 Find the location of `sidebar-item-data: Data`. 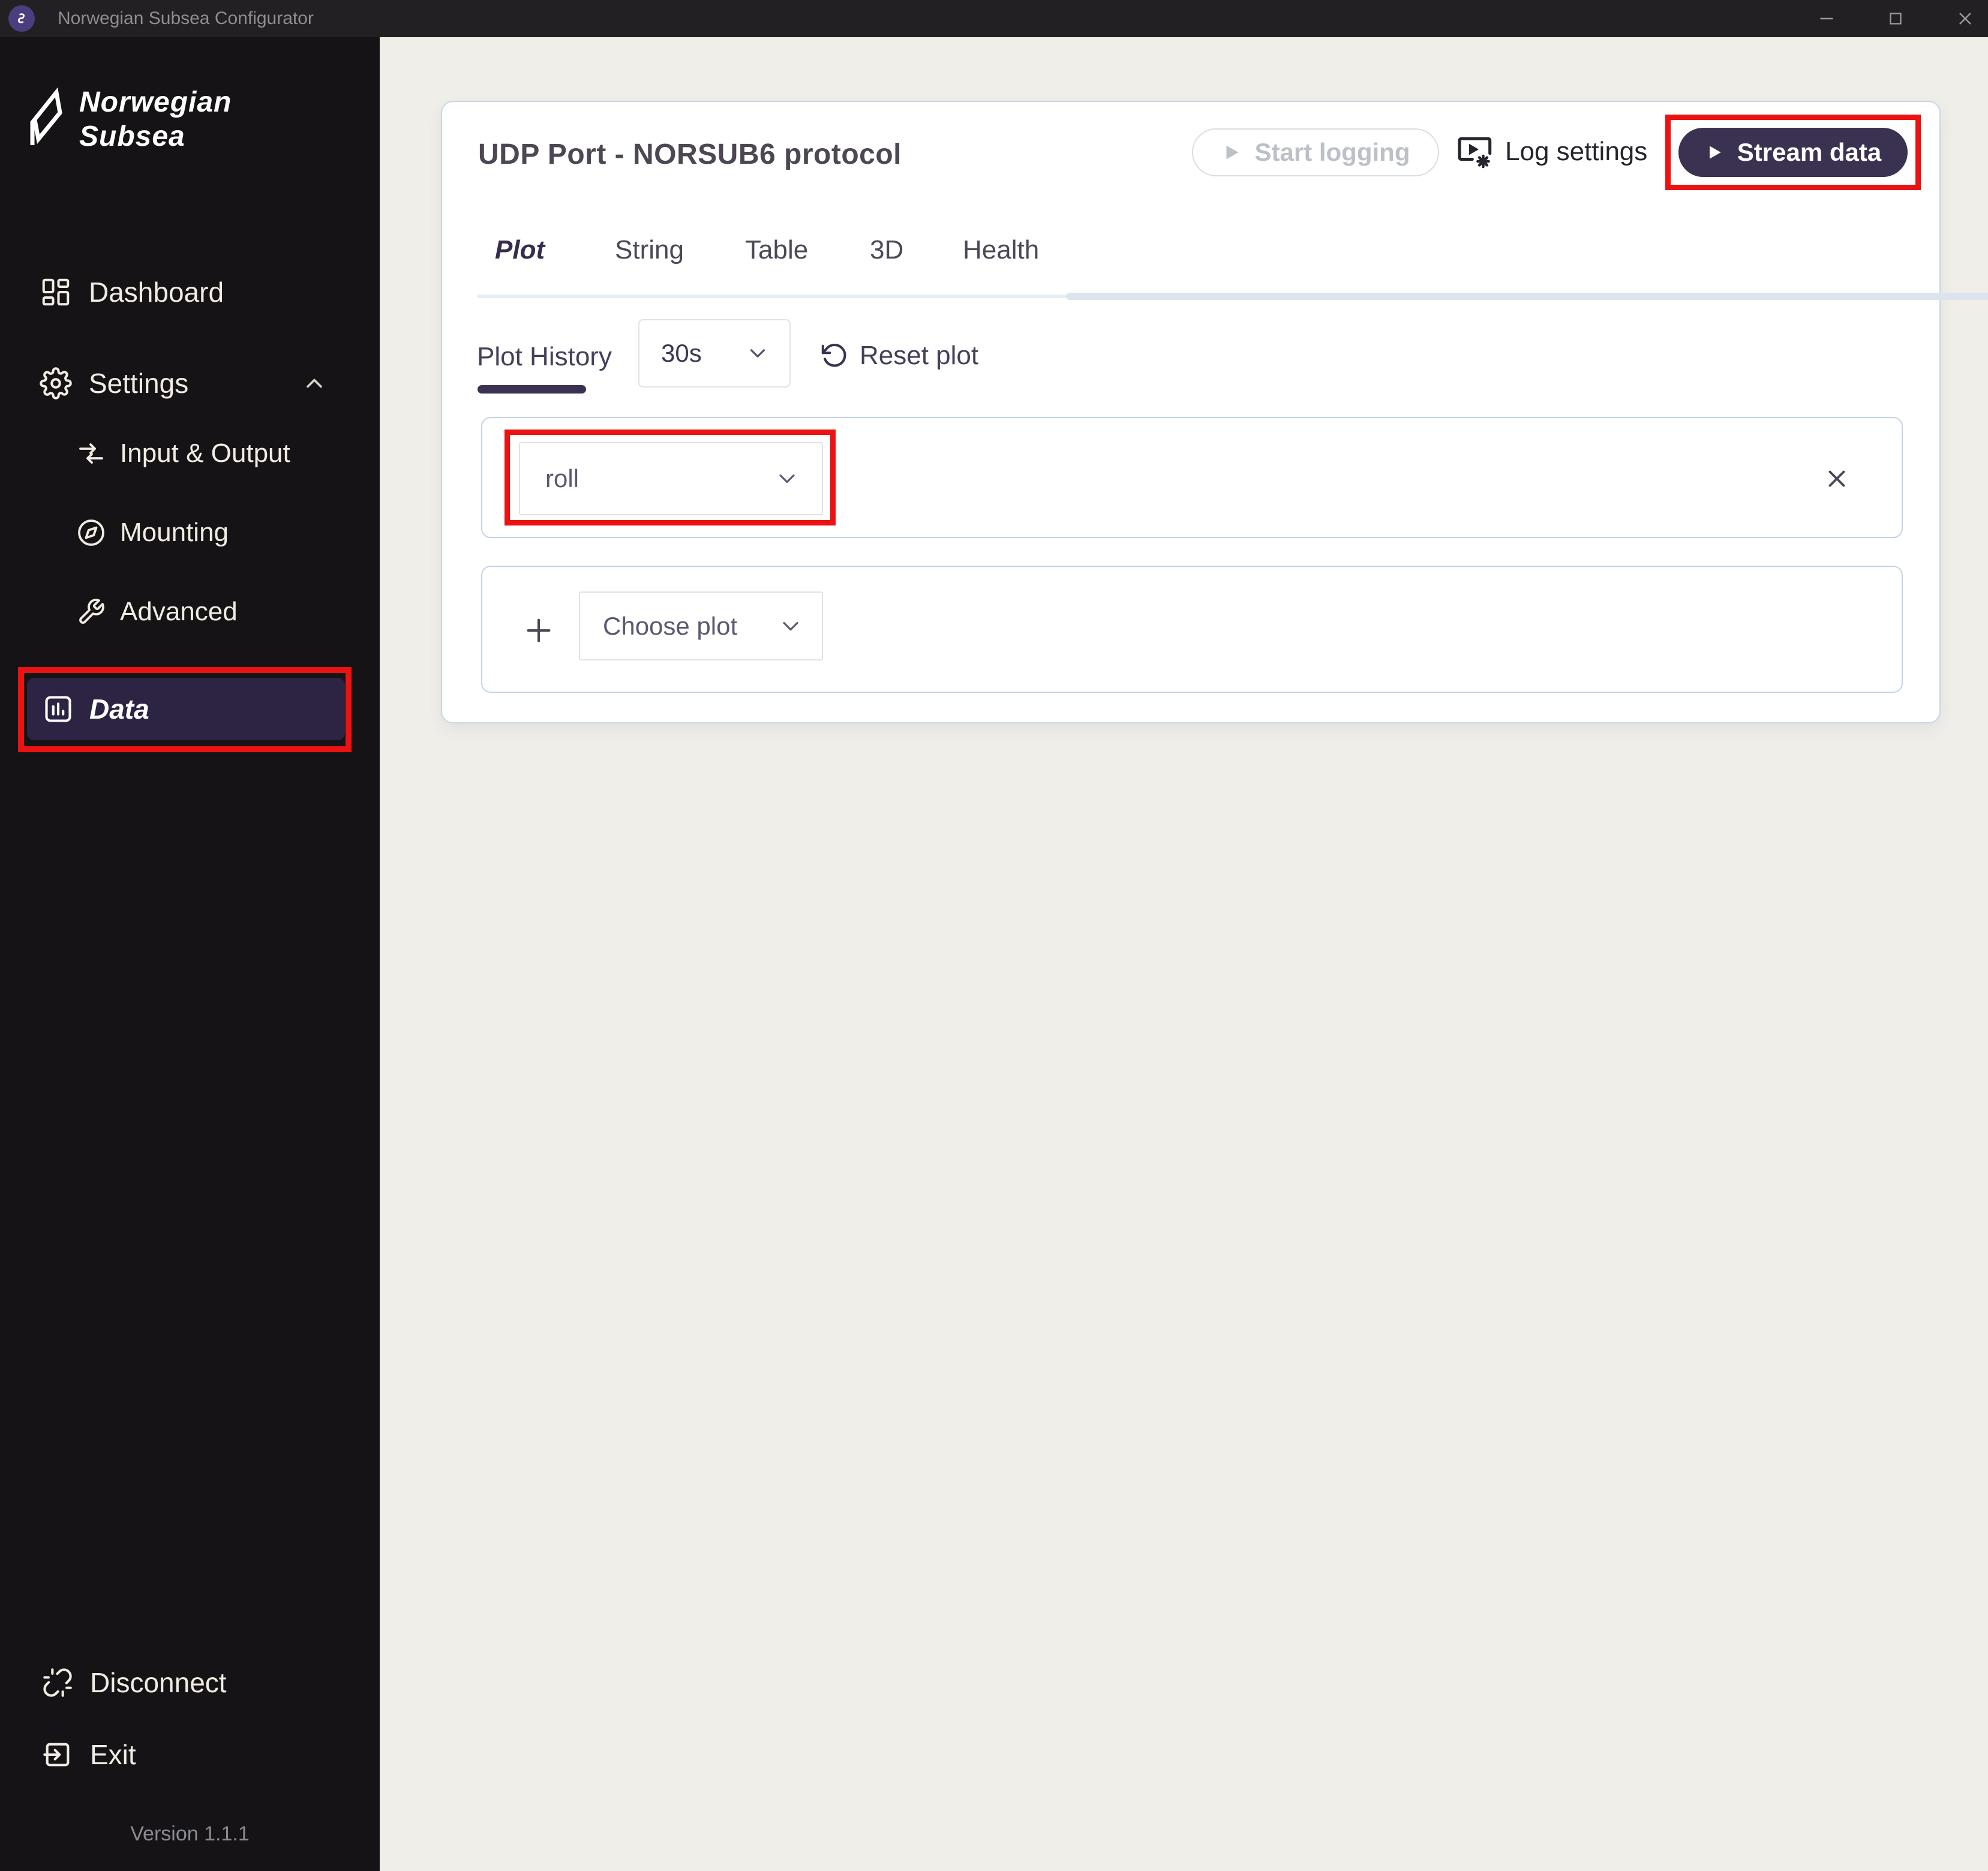

sidebar-item-data: Data is located at coordinates (186, 709).